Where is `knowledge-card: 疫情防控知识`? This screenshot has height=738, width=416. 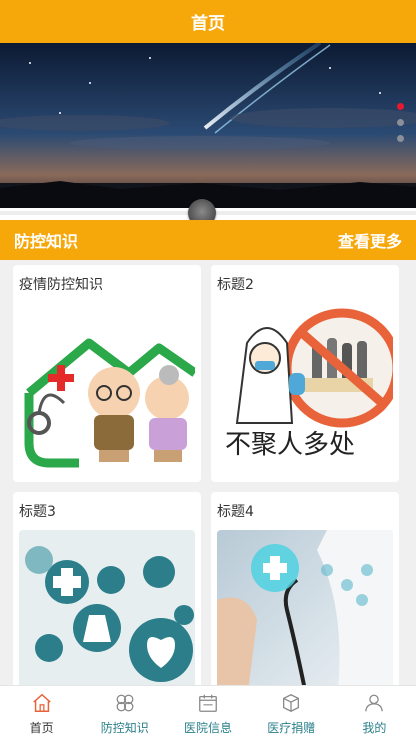 knowledge-card: 疫情防控知识 is located at coordinates (107, 373).